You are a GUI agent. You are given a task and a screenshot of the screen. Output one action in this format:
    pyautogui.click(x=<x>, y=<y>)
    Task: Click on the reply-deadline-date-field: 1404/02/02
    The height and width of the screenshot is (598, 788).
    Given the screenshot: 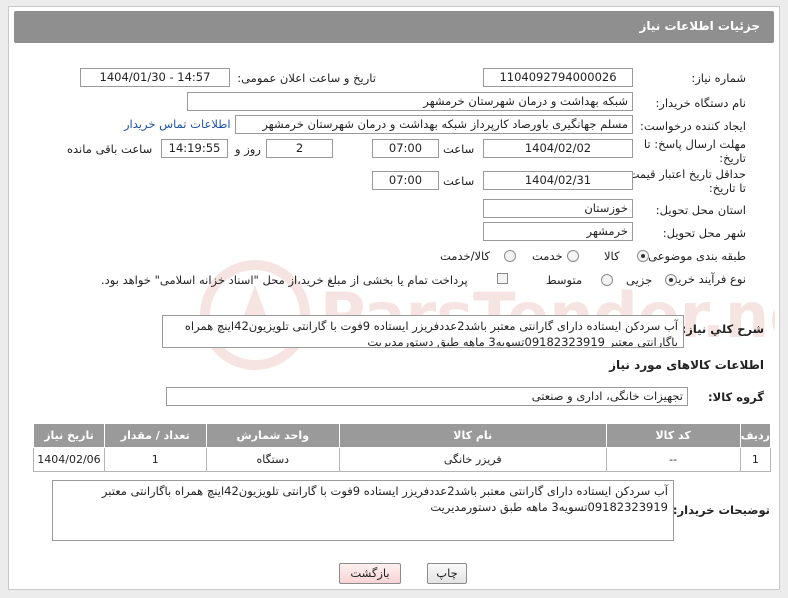 What is the action you would take?
    pyautogui.click(x=558, y=148)
    